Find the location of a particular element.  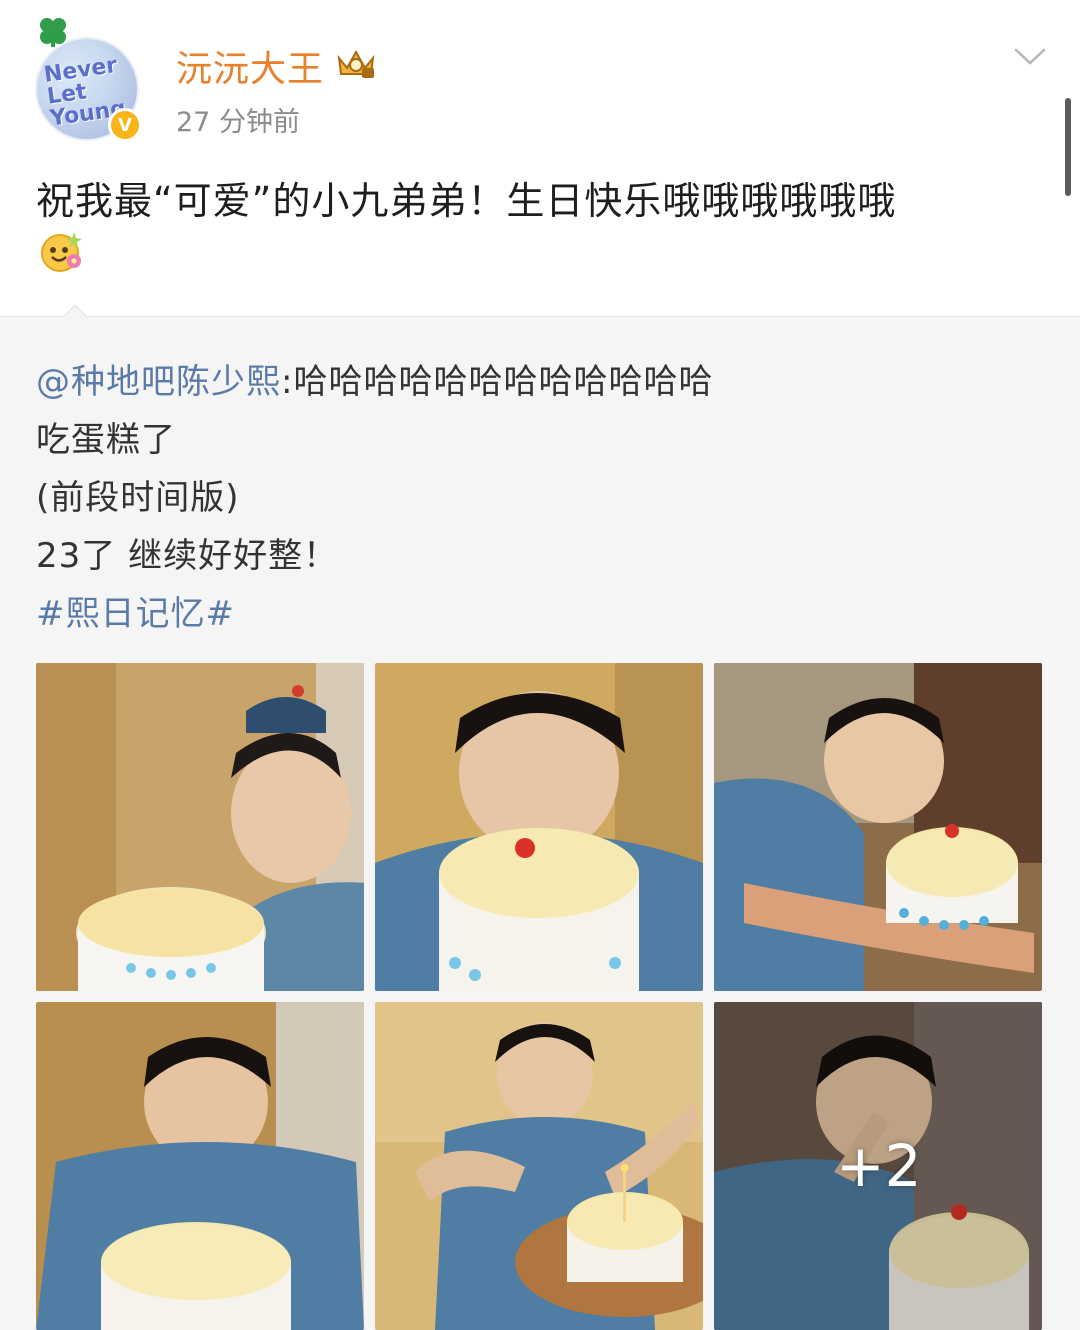

chevron-down-icon is located at coordinates (1030, 56).